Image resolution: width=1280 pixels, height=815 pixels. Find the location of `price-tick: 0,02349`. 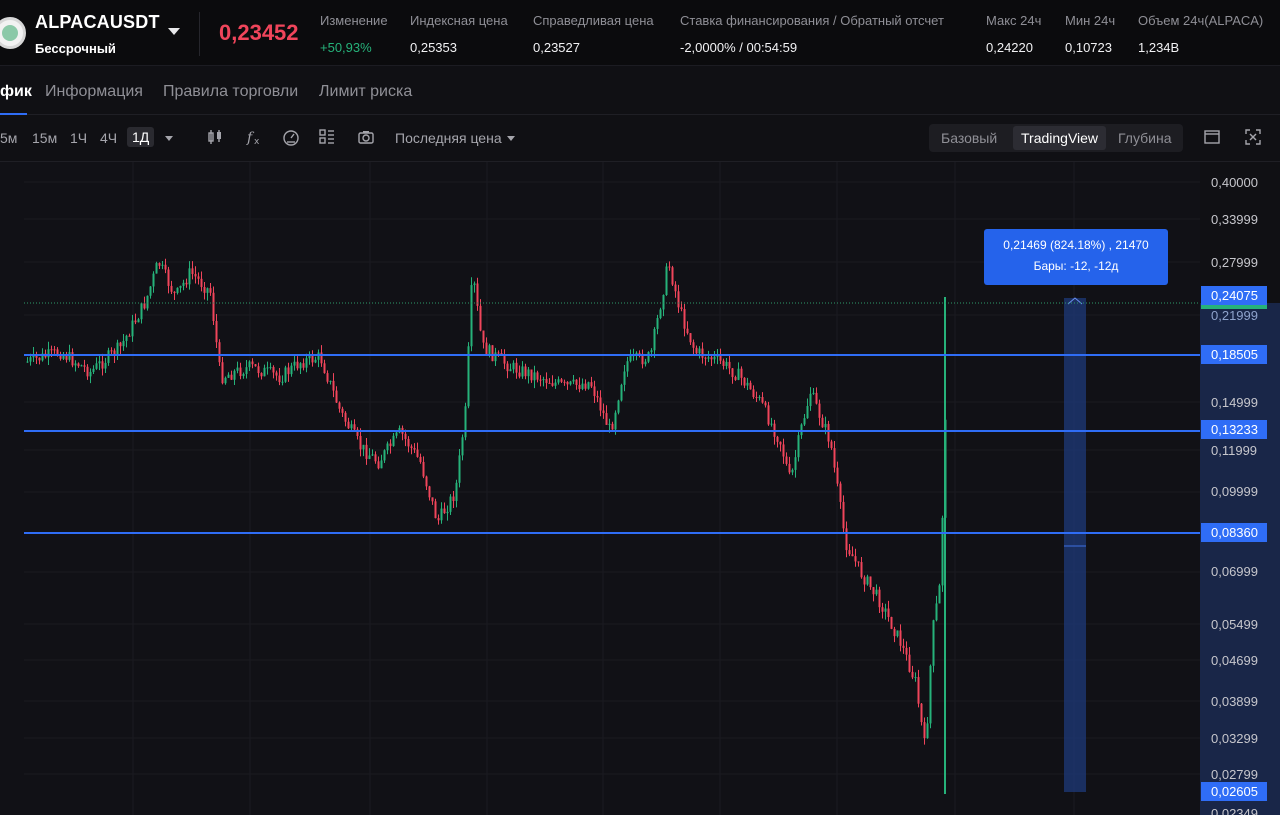

price-tick: 0,02349 is located at coordinates (1234, 810).